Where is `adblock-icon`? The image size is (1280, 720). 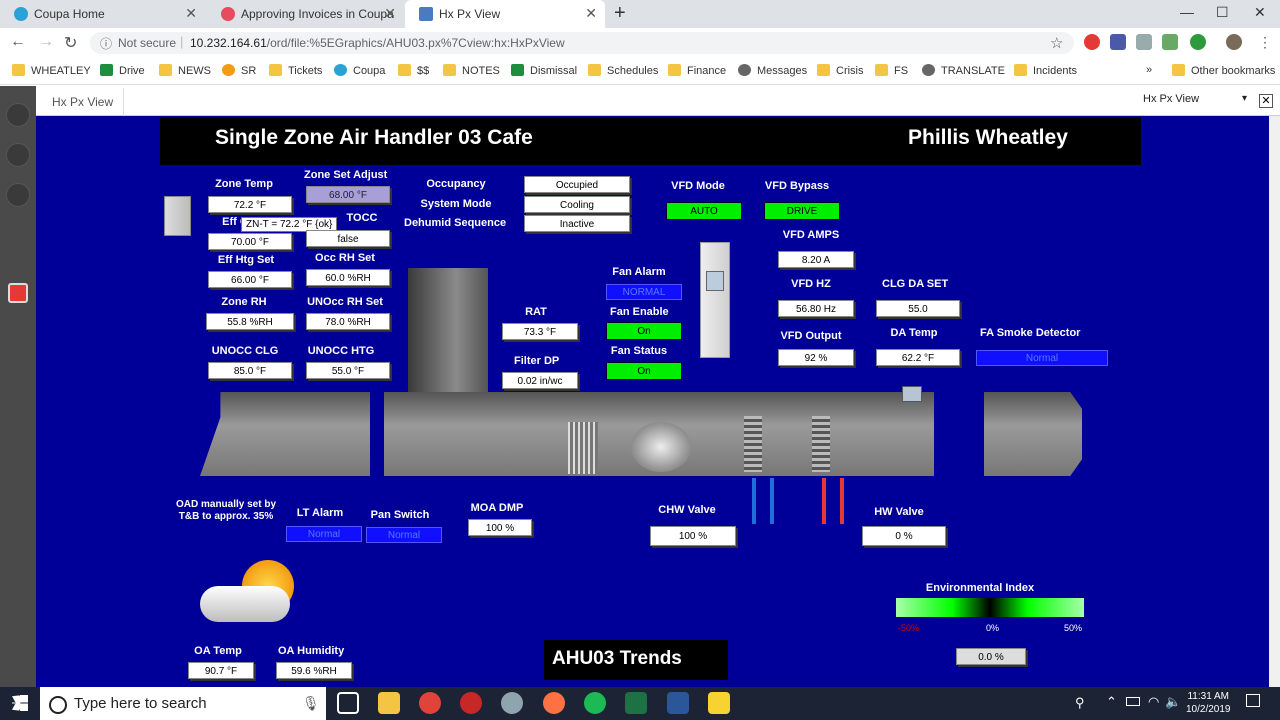
adblock-icon is located at coordinates (1092, 42).